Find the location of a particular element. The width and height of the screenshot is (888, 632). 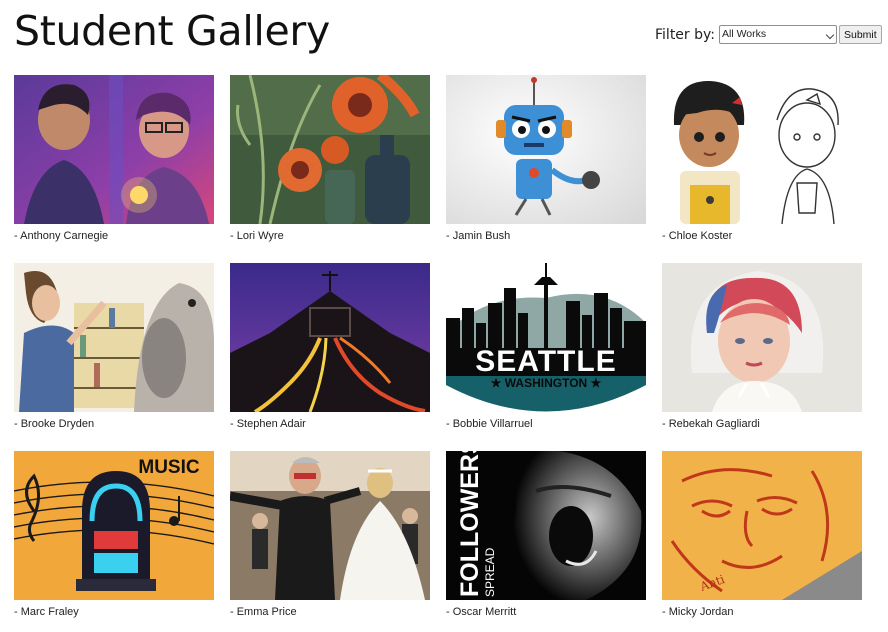

filter-select-value: All Works is located at coordinates (744, 34).